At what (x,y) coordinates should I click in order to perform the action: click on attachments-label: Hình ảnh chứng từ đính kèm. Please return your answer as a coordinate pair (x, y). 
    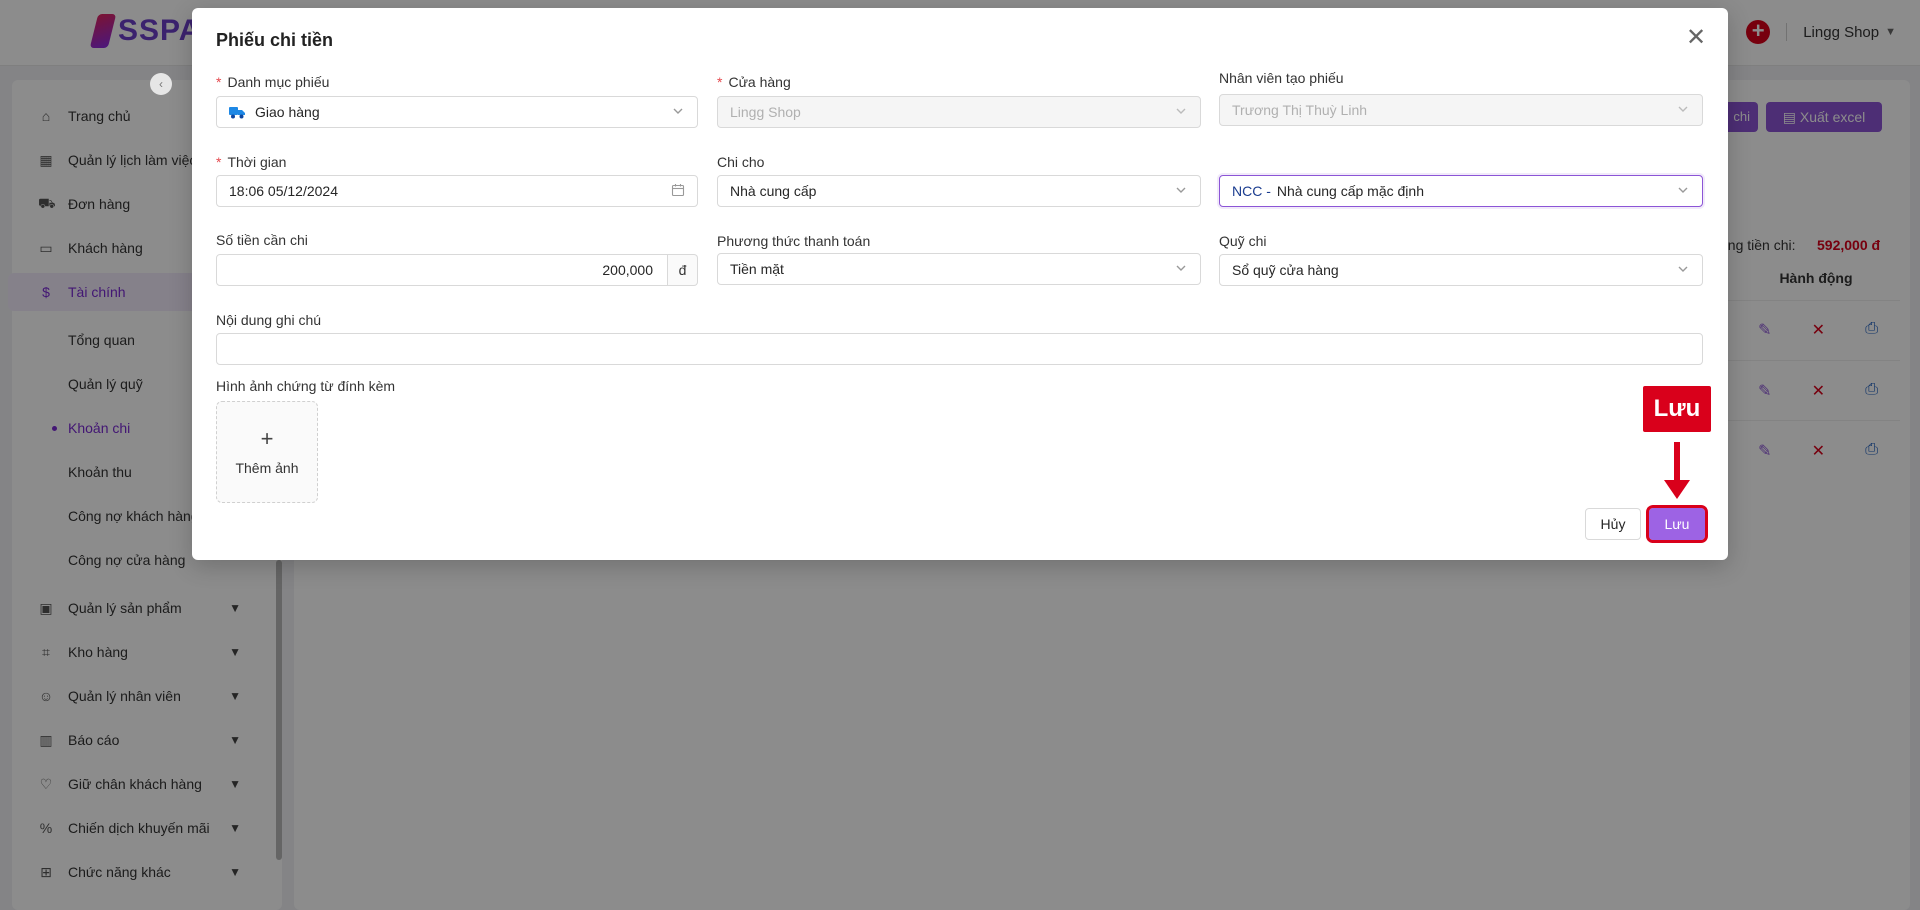
    Looking at the image, I should click on (306, 386).